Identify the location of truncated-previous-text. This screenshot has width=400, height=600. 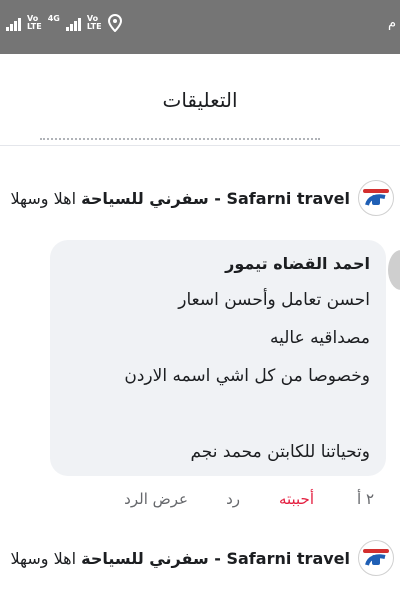
(180, 140).